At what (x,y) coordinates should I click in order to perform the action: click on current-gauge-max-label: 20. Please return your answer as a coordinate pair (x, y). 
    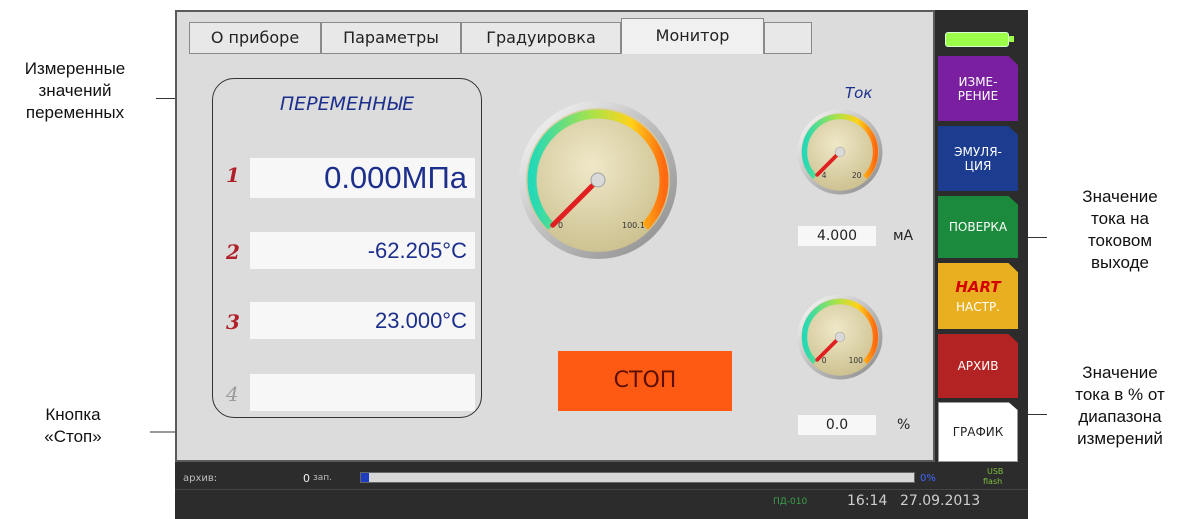
    Looking at the image, I should click on (857, 175).